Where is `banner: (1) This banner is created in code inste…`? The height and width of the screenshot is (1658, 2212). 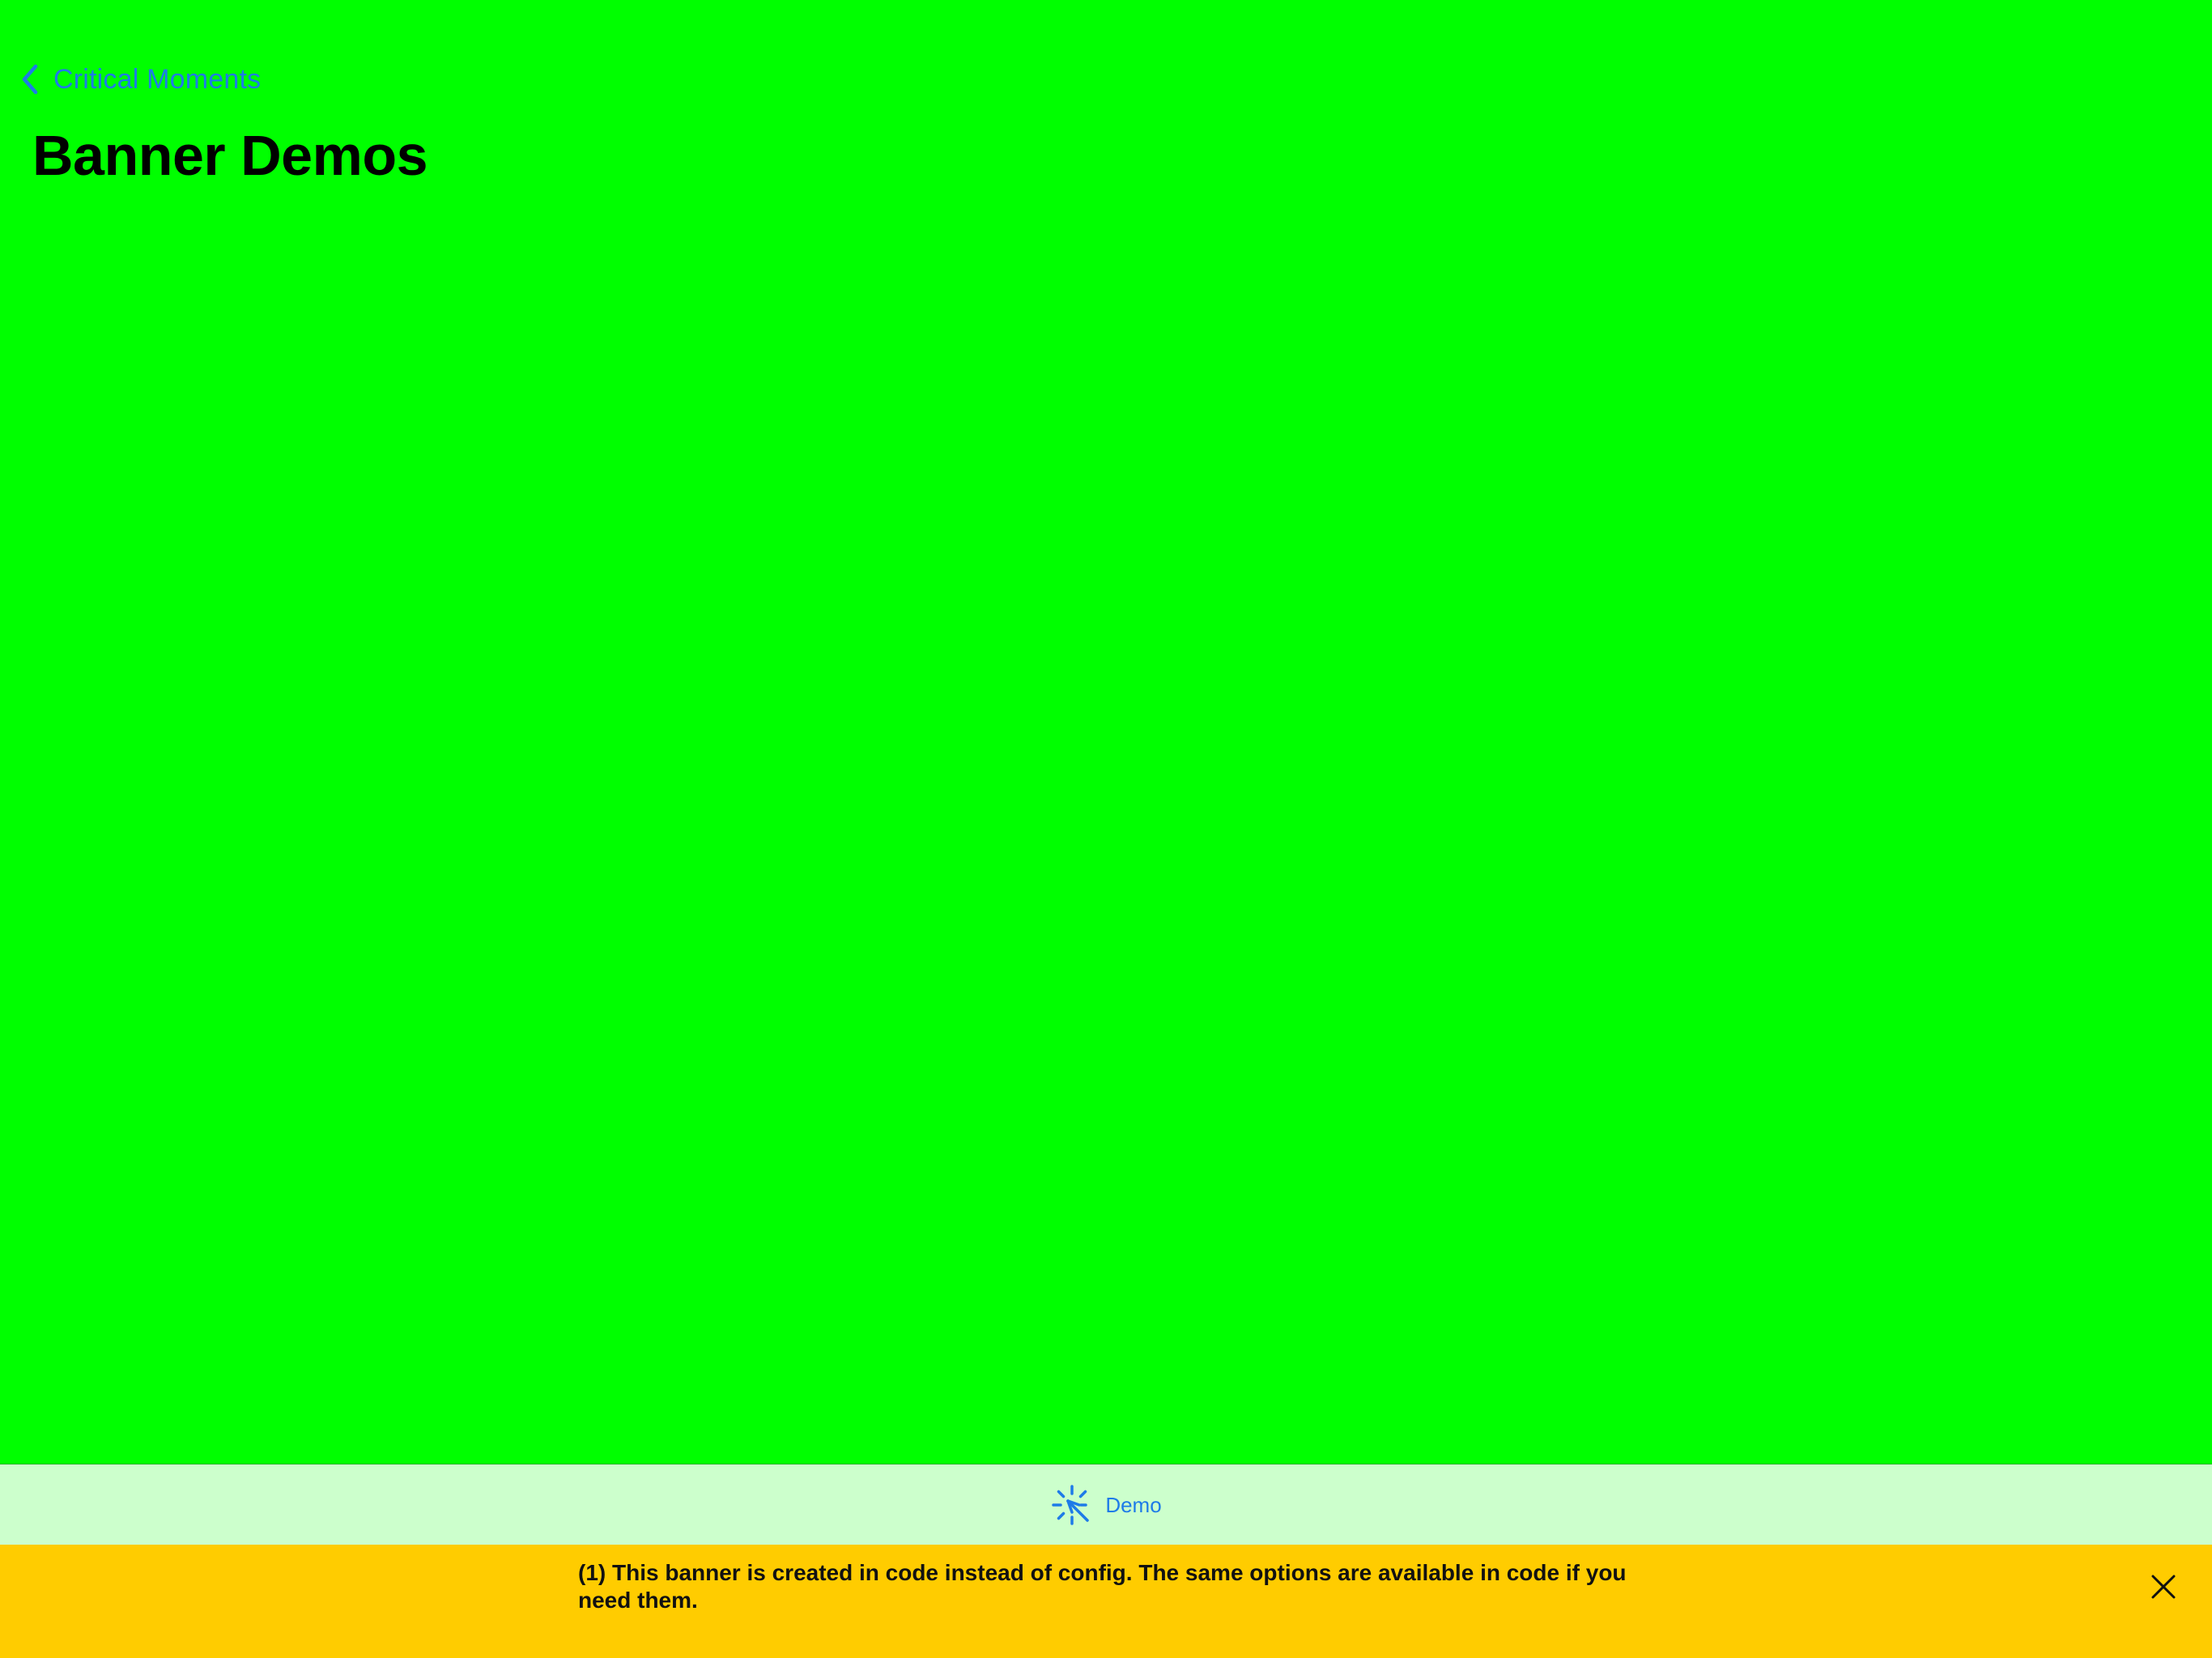 banner: (1) This banner is created in code inste… is located at coordinates (1106, 1601).